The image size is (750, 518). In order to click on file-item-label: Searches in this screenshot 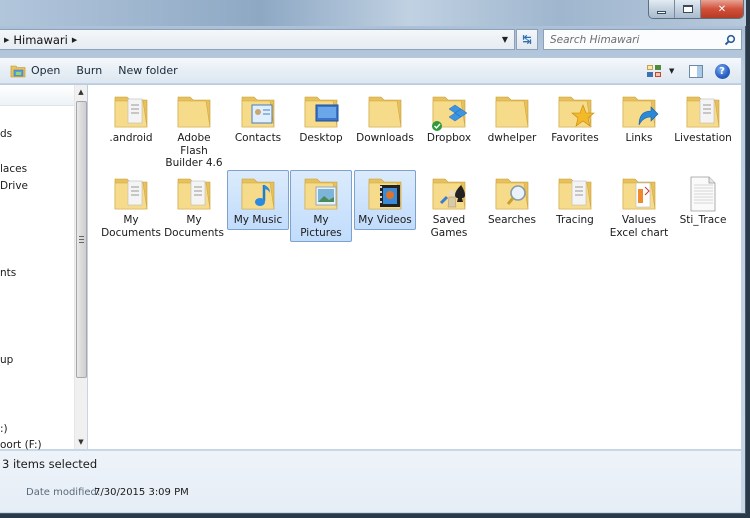, I will do `click(511, 220)`.